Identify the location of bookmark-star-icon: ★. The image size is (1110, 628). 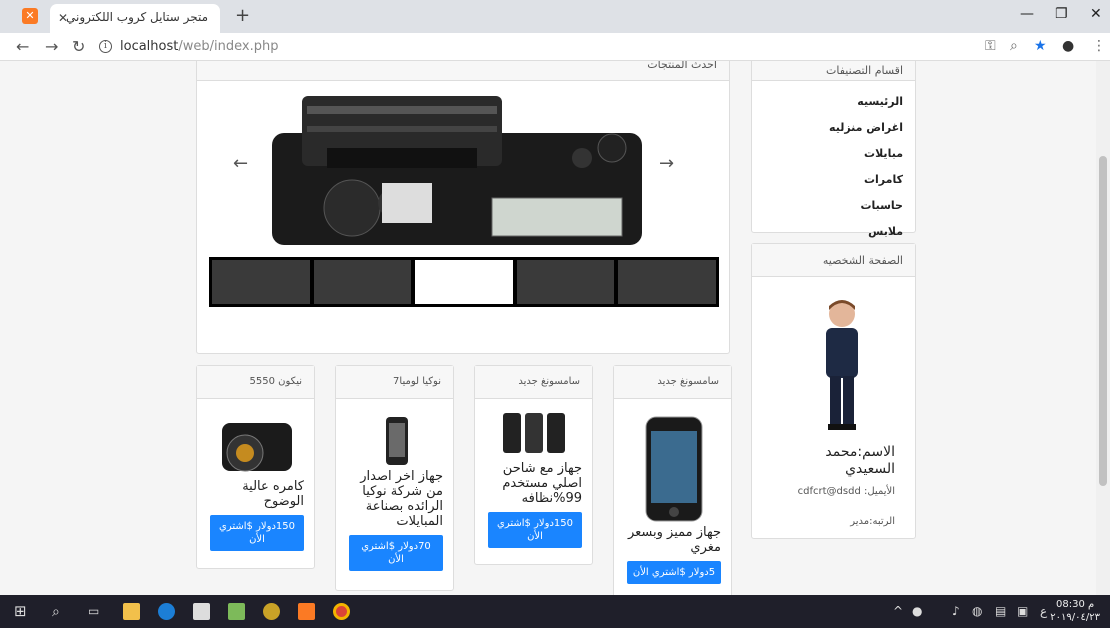
(1040, 46).